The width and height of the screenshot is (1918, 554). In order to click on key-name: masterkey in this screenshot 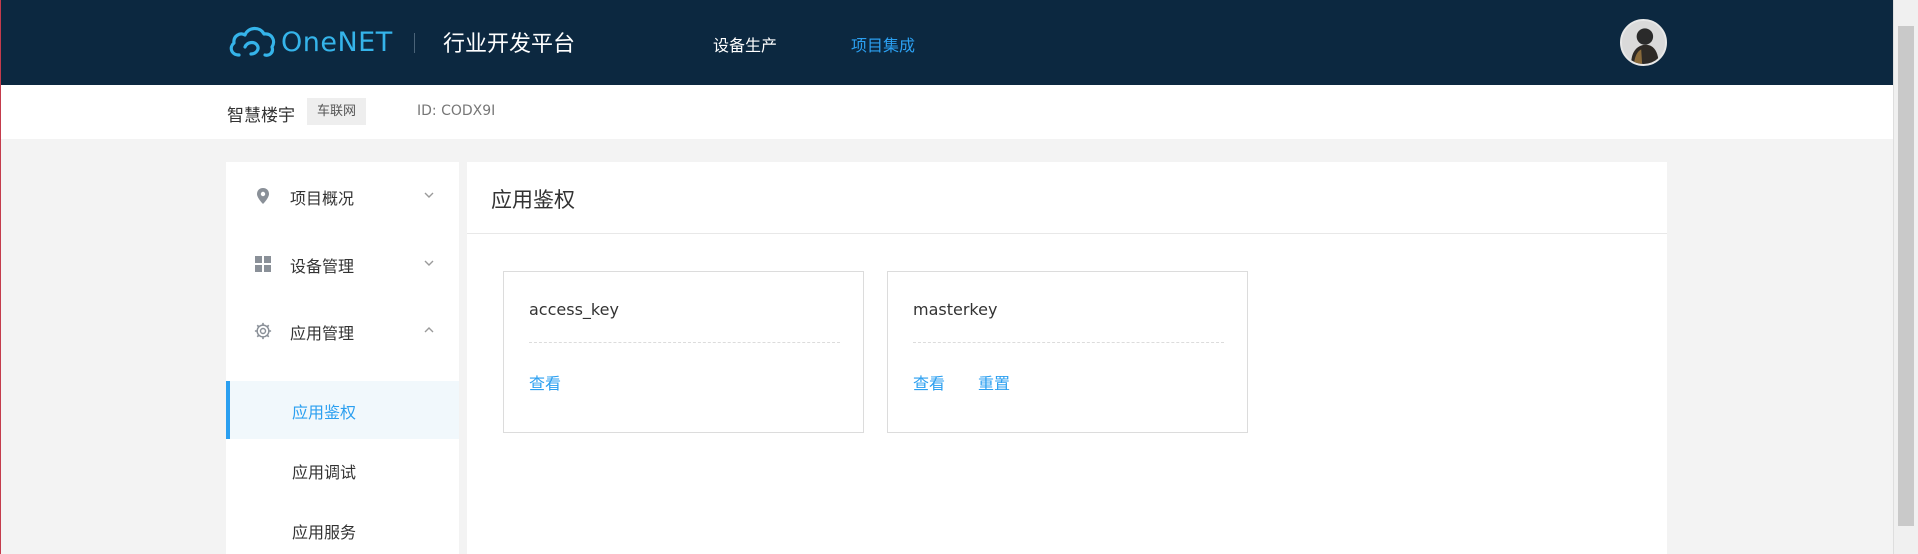, I will do `click(955, 309)`.